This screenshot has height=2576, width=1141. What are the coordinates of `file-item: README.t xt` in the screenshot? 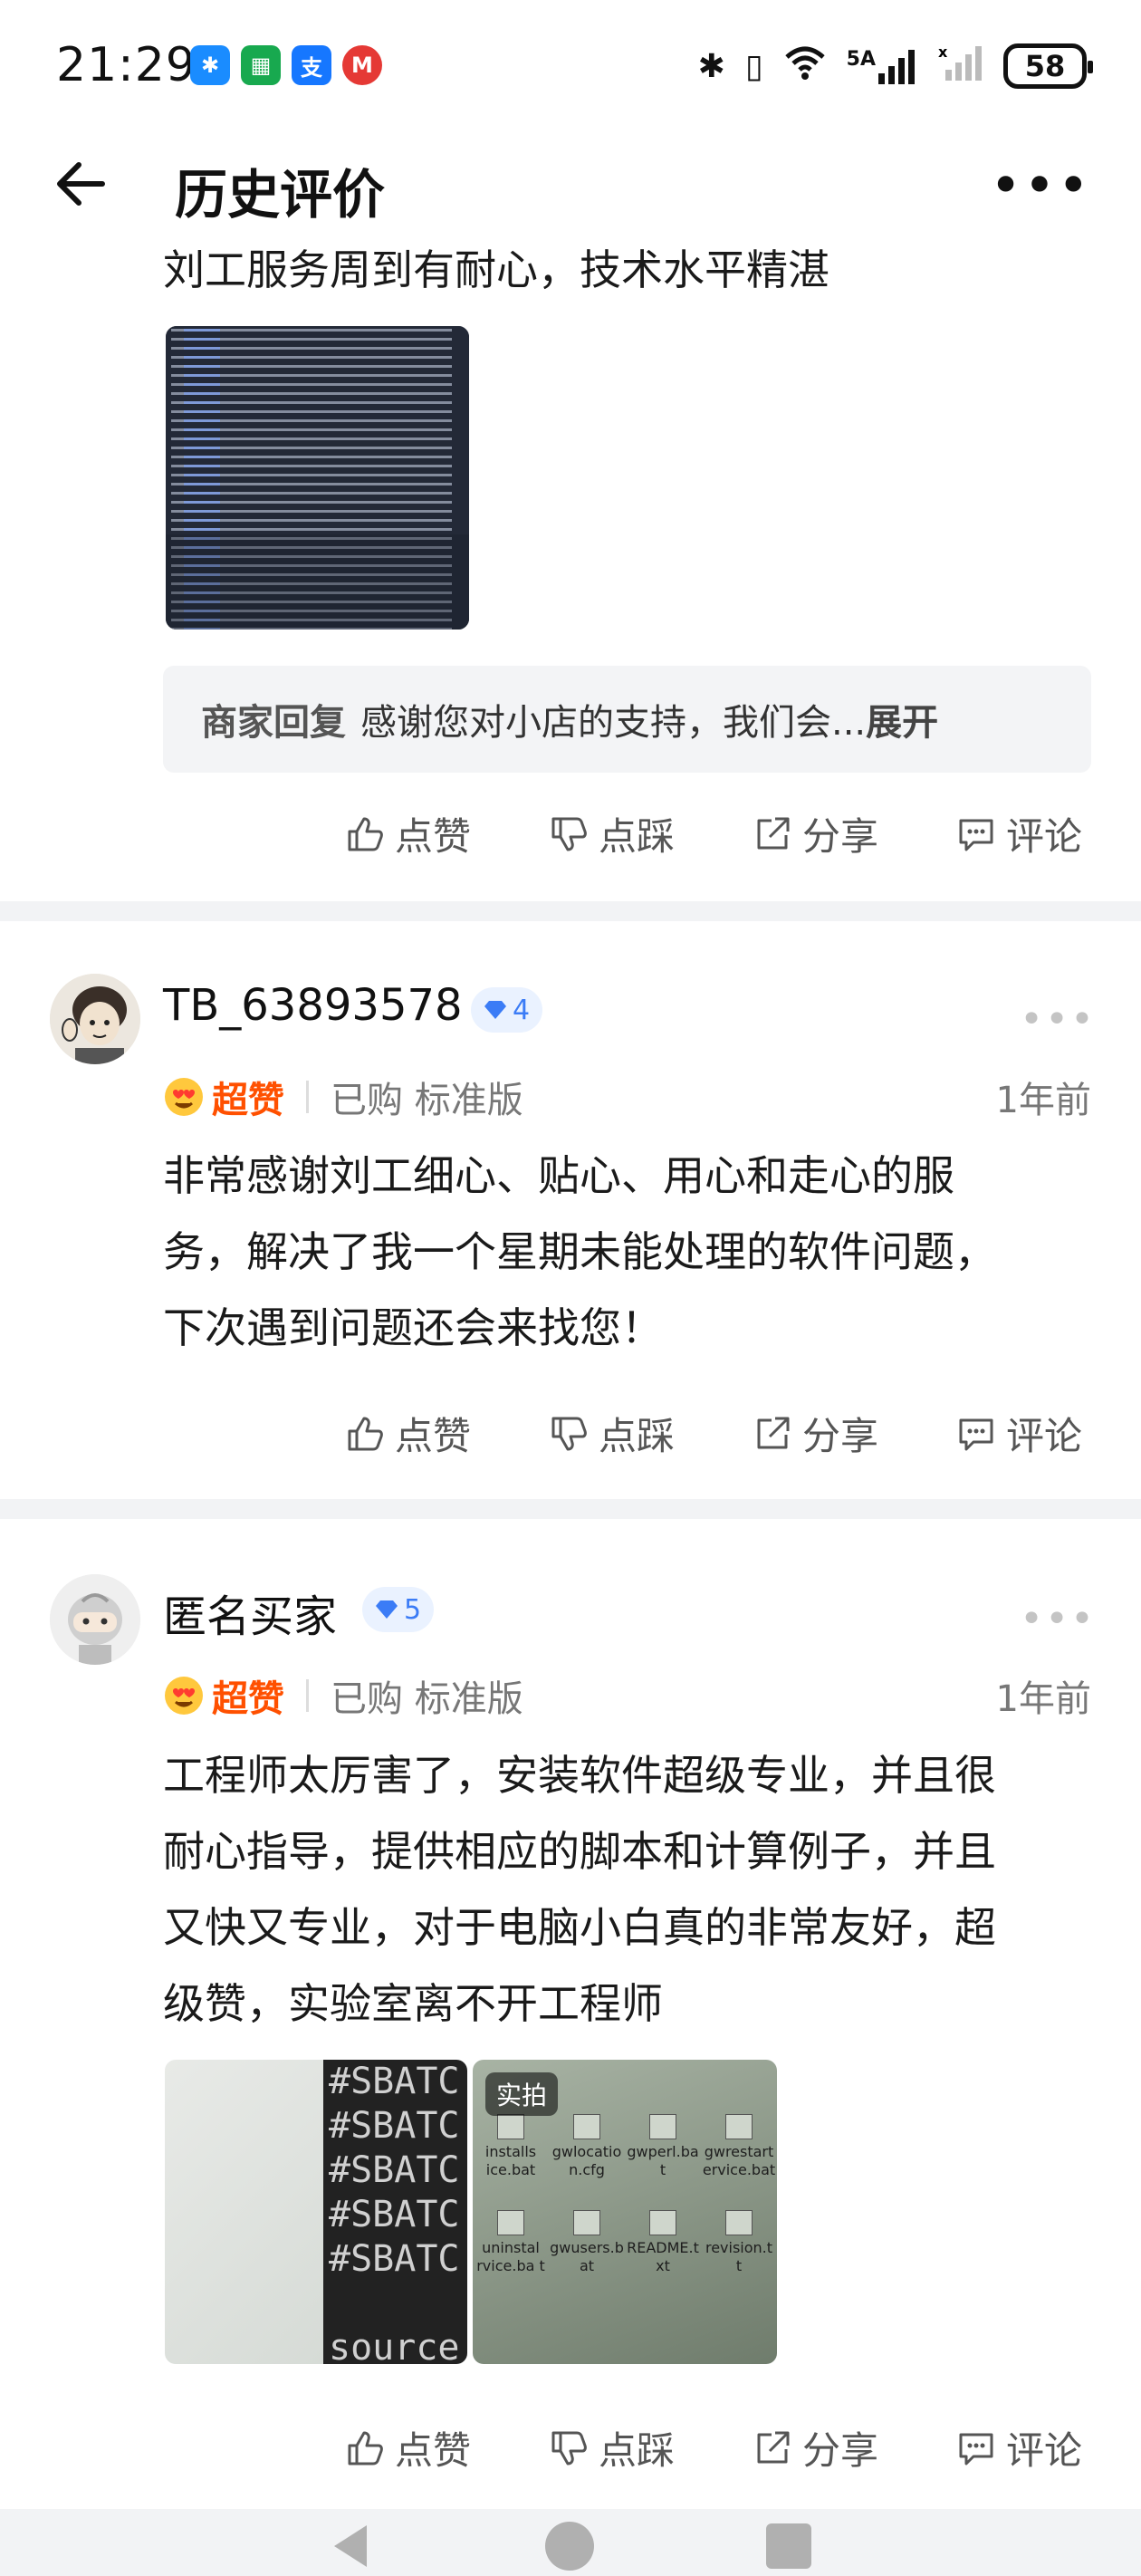 It's located at (663, 2242).